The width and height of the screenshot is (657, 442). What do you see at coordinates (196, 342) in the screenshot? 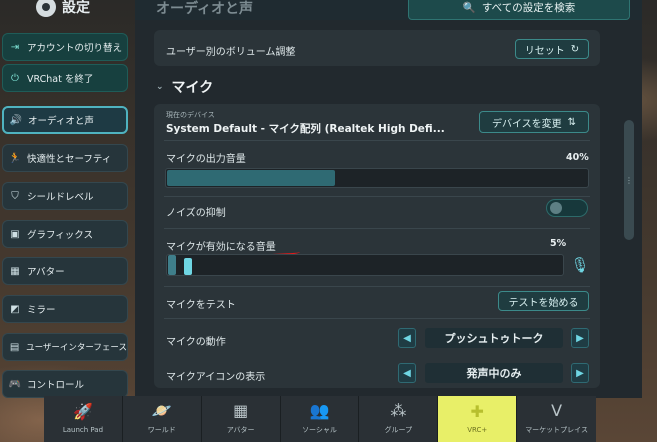
I see `mic-behavior-label: マイクの動作` at bounding box center [196, 342].